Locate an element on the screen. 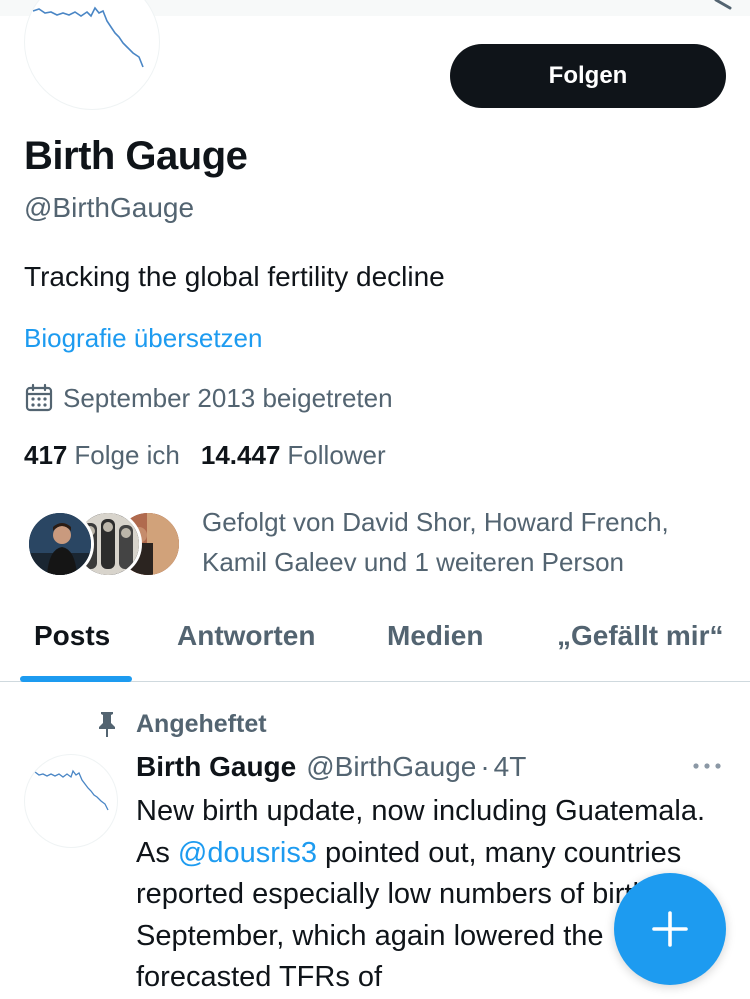  followed-by-avatars is located at coordinates (106, 545).